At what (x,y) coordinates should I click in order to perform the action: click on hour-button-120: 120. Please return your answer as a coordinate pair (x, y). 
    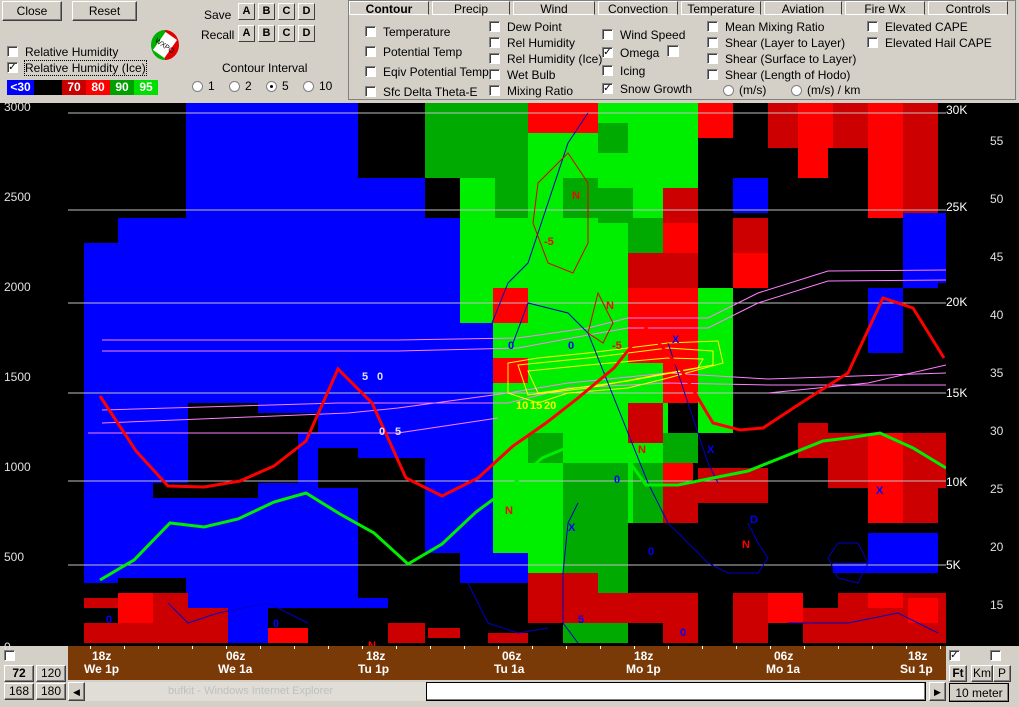
    Looking at the image, I should click on (51, 673).